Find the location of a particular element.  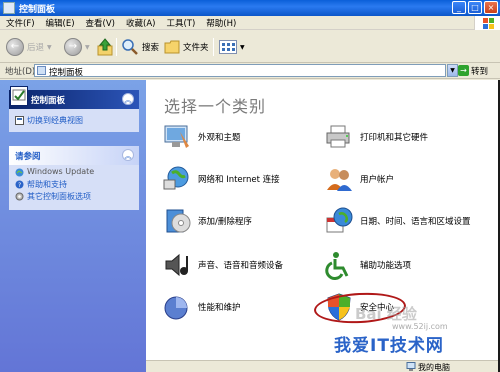

add-remove-programs-icon is located at coordinates (178, 221).